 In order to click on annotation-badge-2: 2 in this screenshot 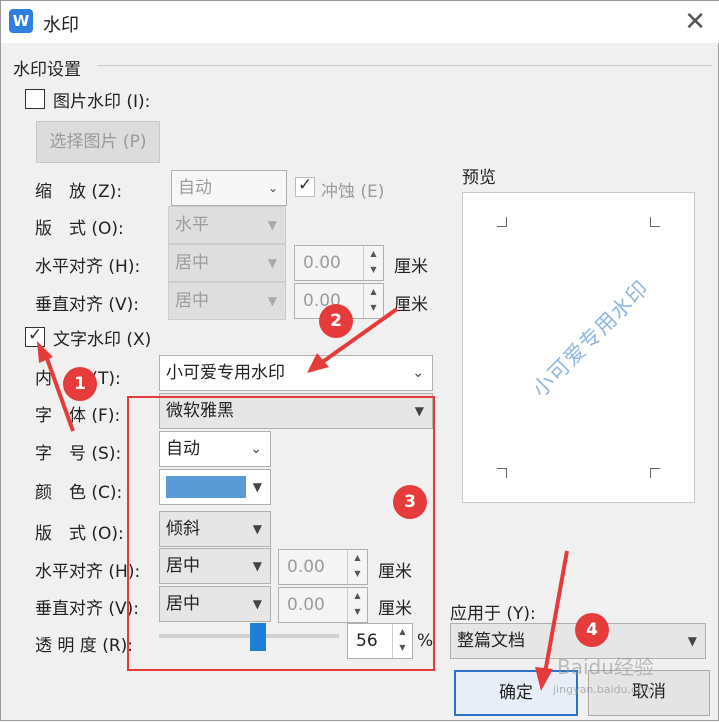, I will do `click(336, 321)`.